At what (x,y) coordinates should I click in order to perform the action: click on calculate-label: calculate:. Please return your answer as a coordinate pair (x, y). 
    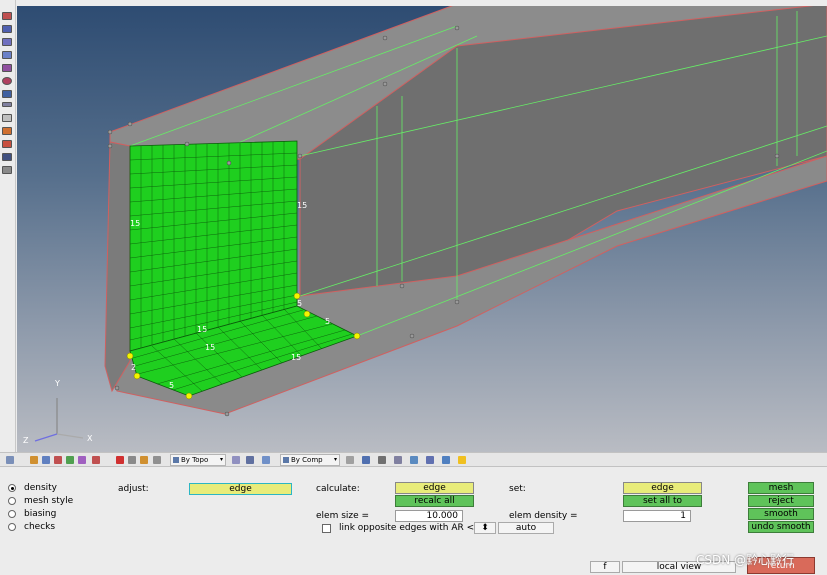
    Looking at the image, I should click on (338, 489).